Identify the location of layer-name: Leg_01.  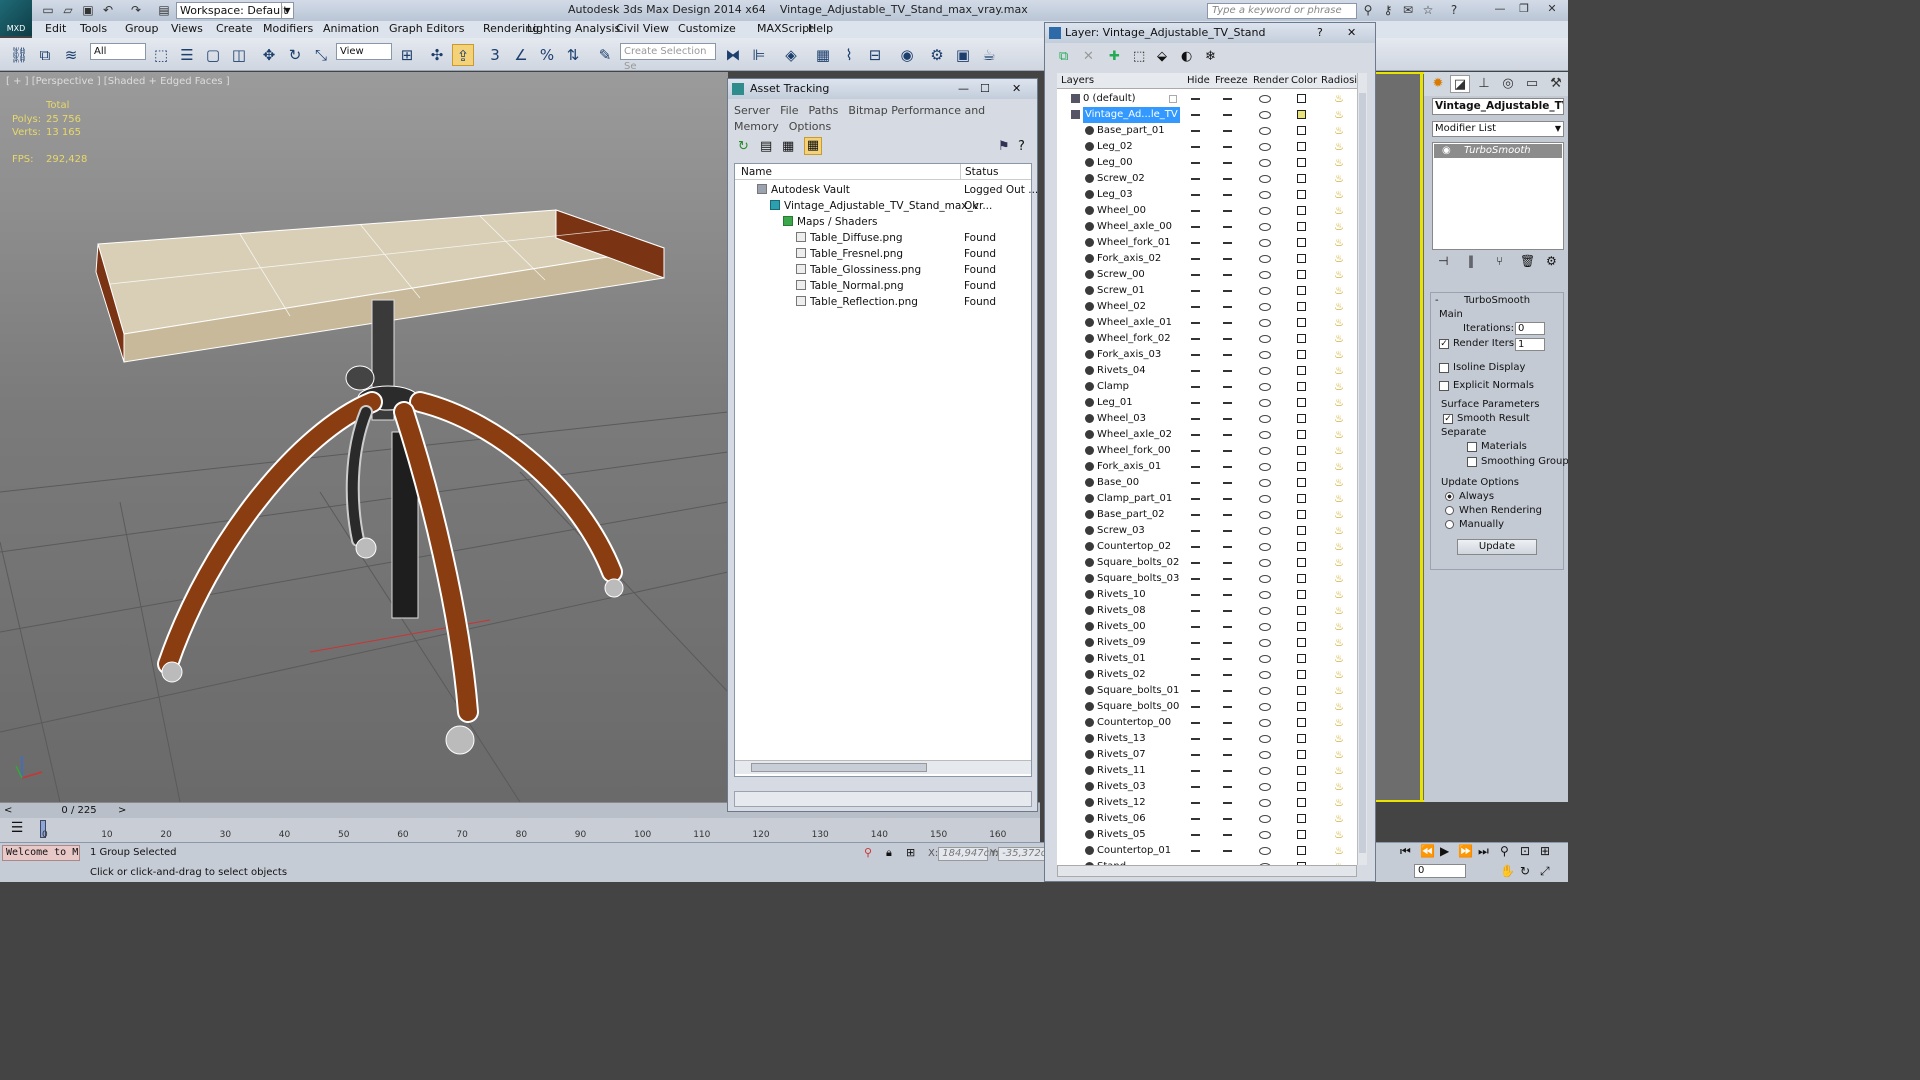
(1115, 403).